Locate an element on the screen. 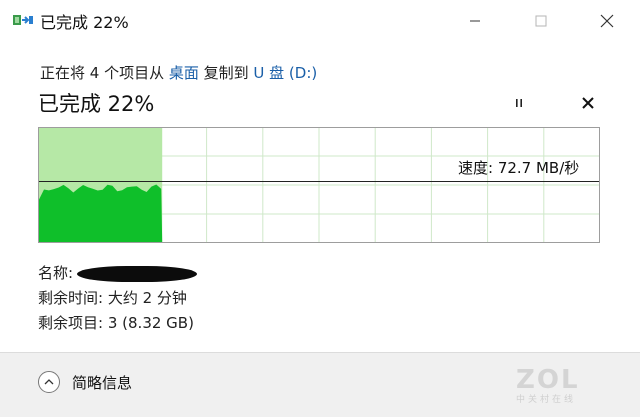 The image size is (640, 417). maximize-icon is located at coordinates (541, 21).